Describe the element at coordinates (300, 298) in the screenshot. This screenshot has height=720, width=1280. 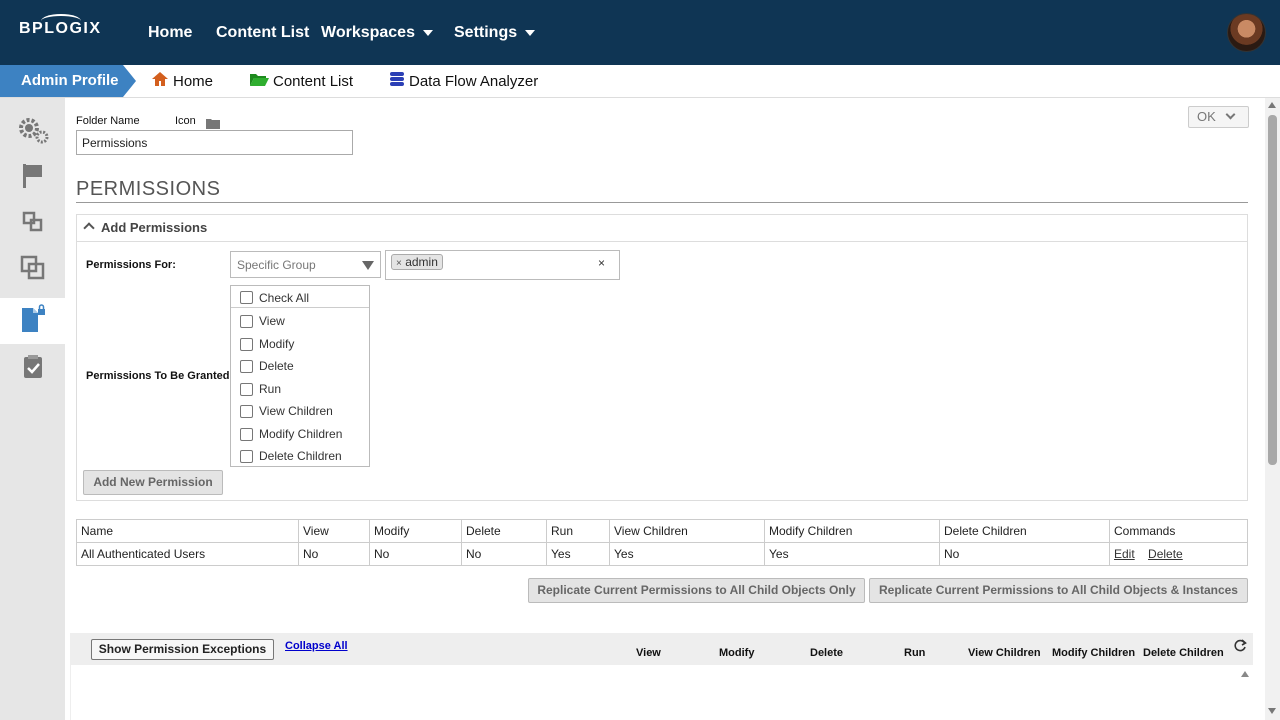
I see `check-all: Check All` at that location.